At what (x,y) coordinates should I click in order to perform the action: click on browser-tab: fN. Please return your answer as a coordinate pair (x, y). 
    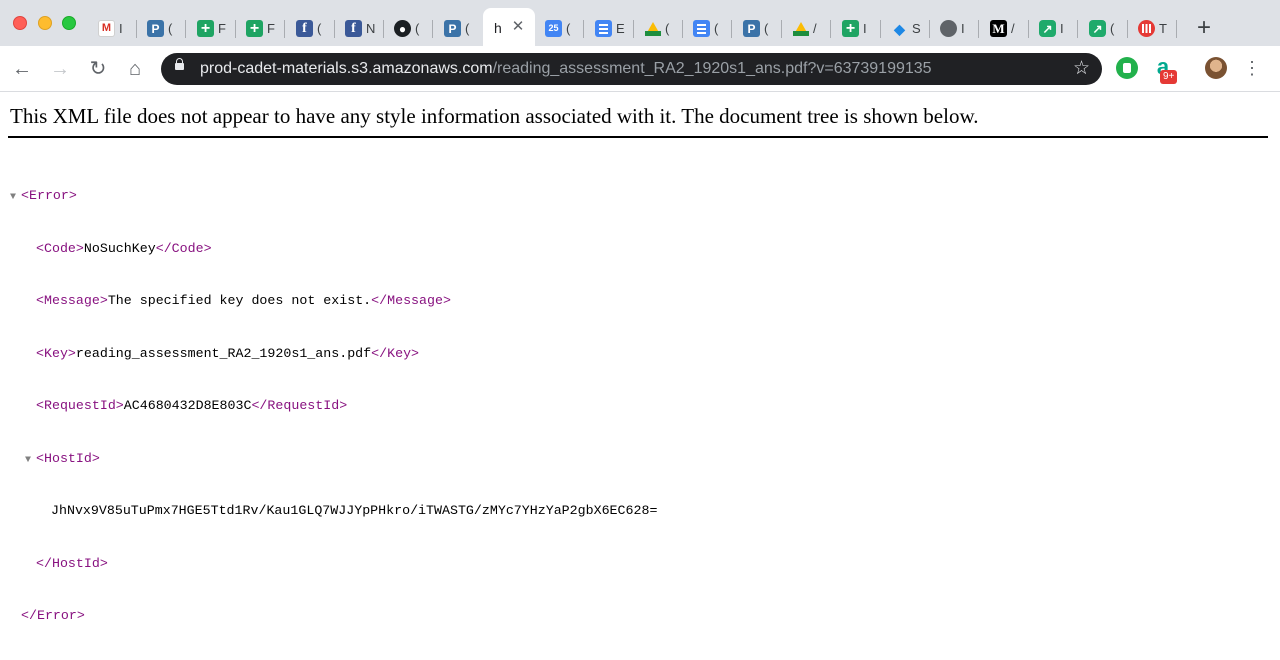
    Looking at the image, I should click on (359, 27).